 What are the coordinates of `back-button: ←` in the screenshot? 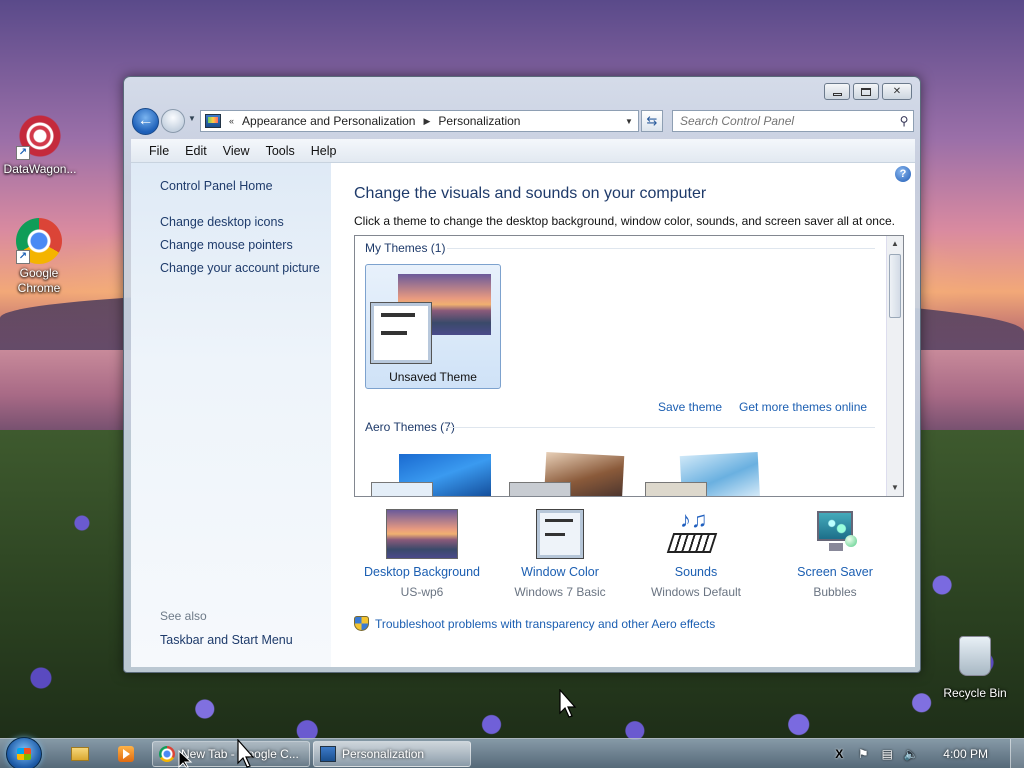 It's located at (145, 121).